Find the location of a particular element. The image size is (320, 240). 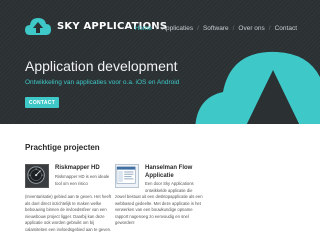

cloud-upload-illustration is located at coordinates (257, 87).